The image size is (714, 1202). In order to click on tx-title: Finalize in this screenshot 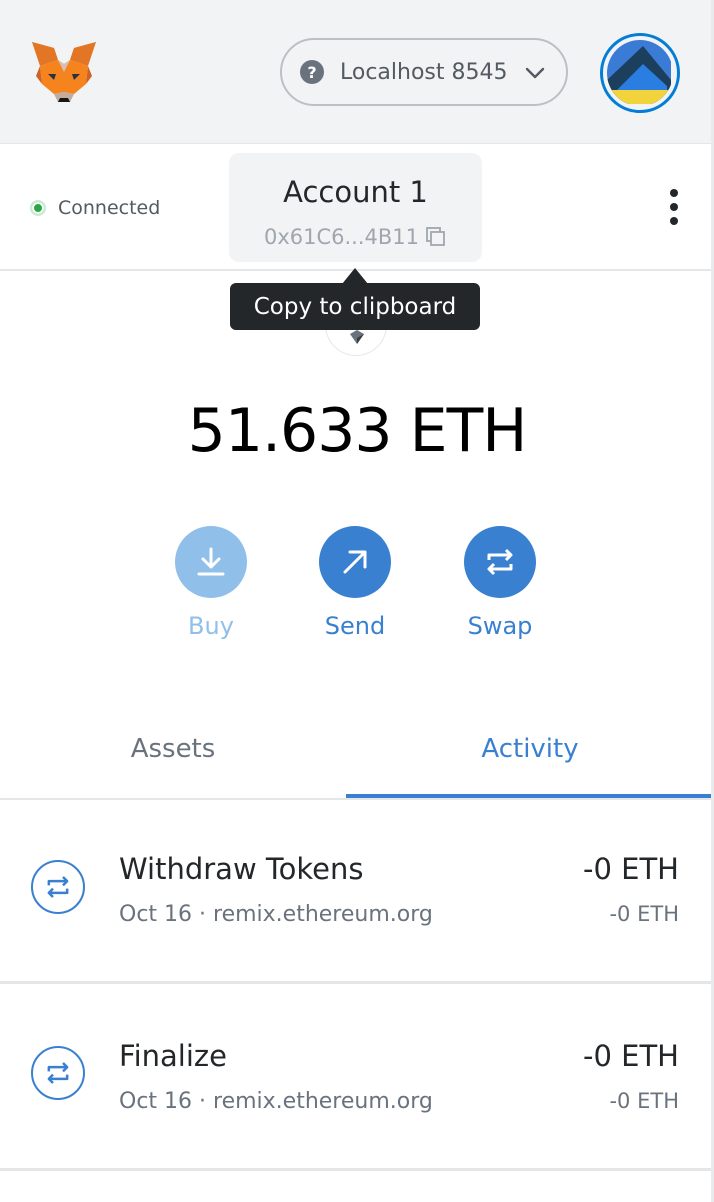, I will do `click(173, 1056)`.